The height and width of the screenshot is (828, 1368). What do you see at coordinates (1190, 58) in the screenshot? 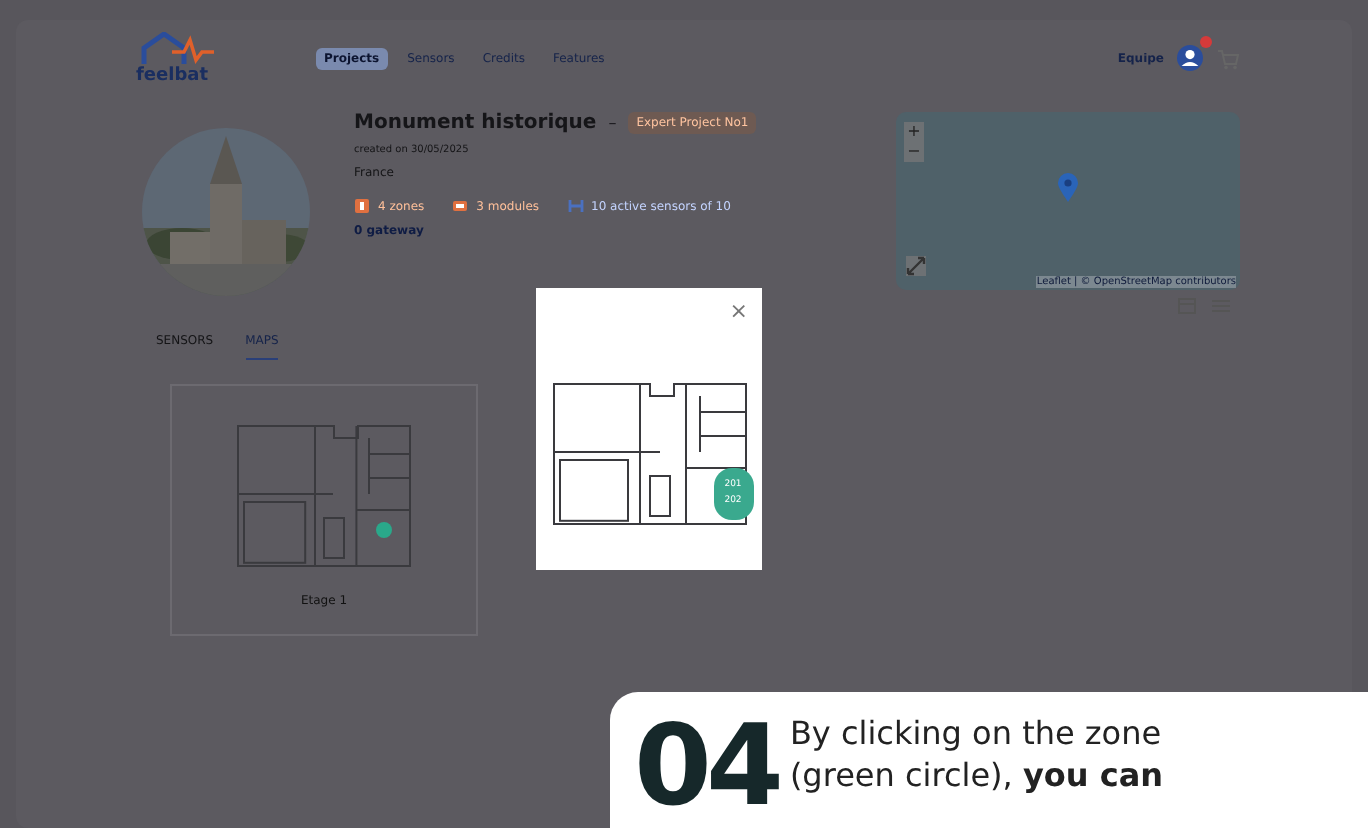
I see `user-icon` at bounding box center [1190, 58].